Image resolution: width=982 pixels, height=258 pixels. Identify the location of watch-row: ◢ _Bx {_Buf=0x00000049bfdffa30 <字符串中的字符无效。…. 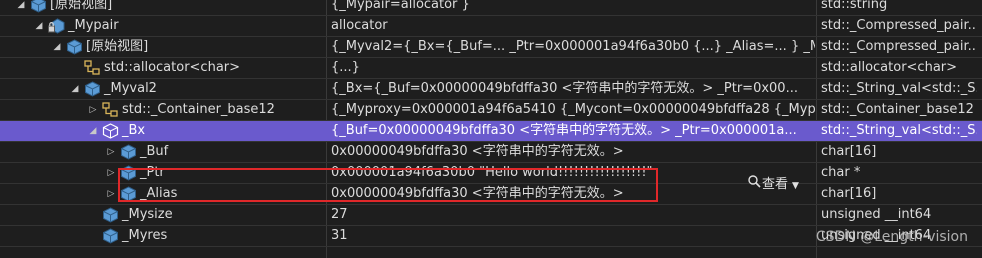
(491, 131).